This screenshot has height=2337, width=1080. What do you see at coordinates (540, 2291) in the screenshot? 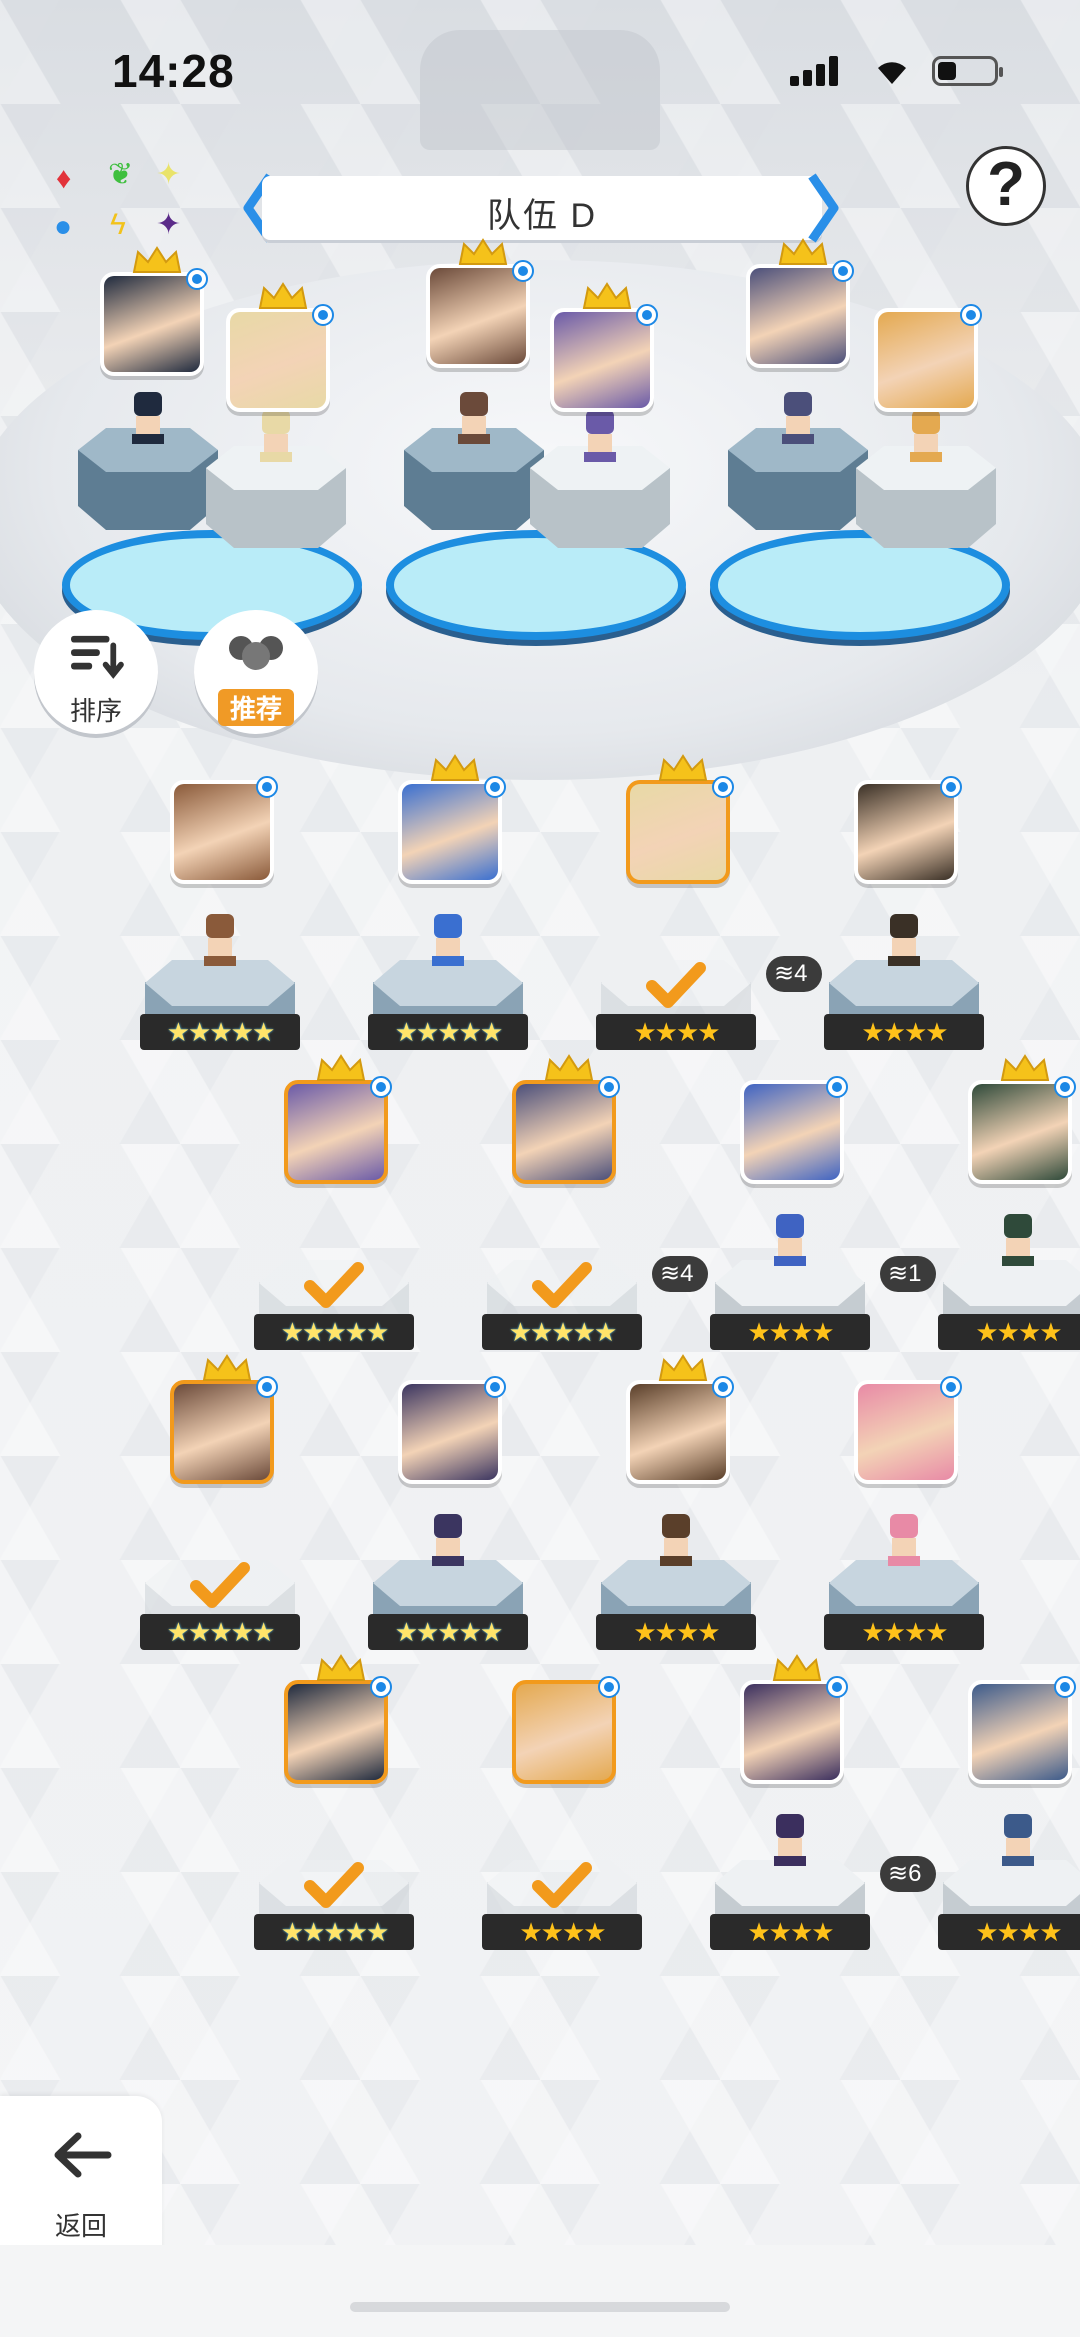
I see `bottom-bar` at bounding box center [540, 2291].